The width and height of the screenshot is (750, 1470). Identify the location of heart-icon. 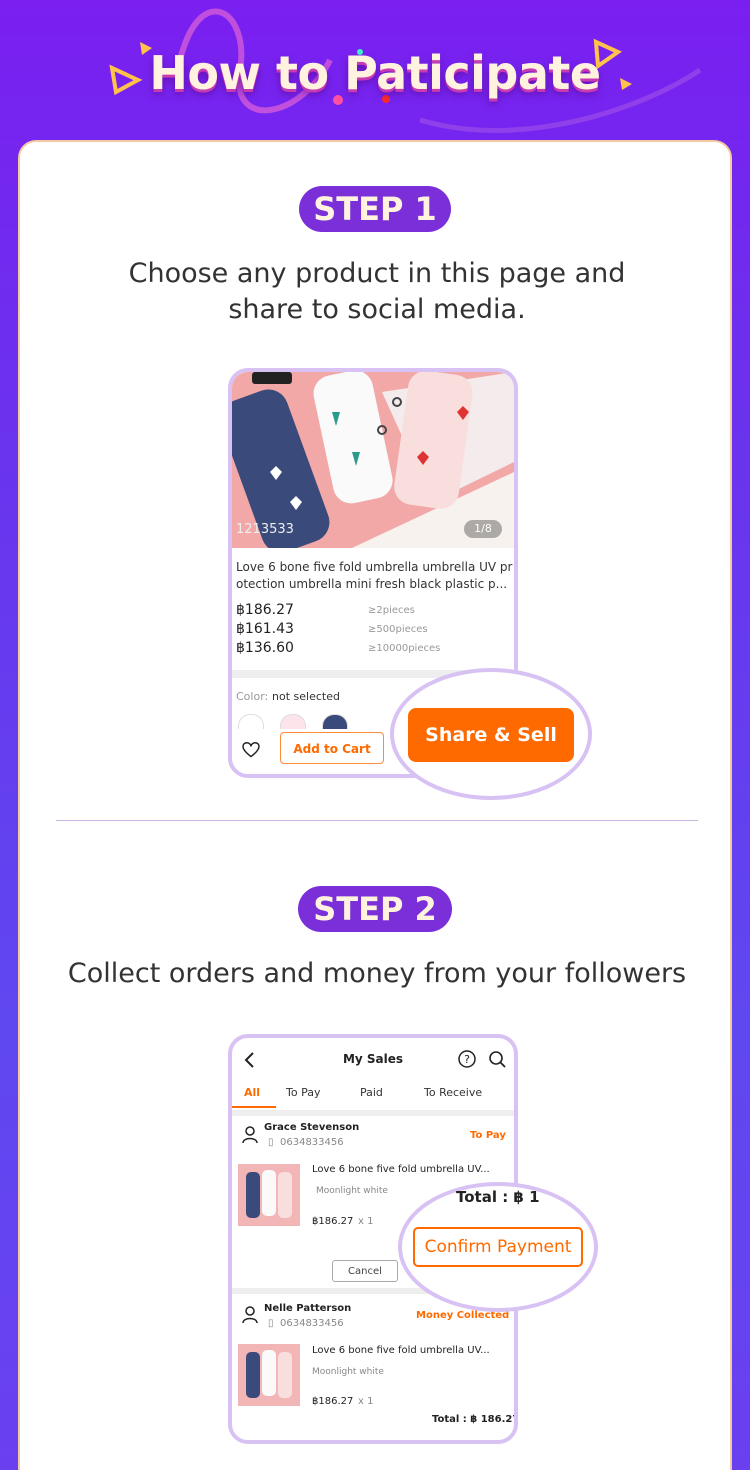
(251, 750).